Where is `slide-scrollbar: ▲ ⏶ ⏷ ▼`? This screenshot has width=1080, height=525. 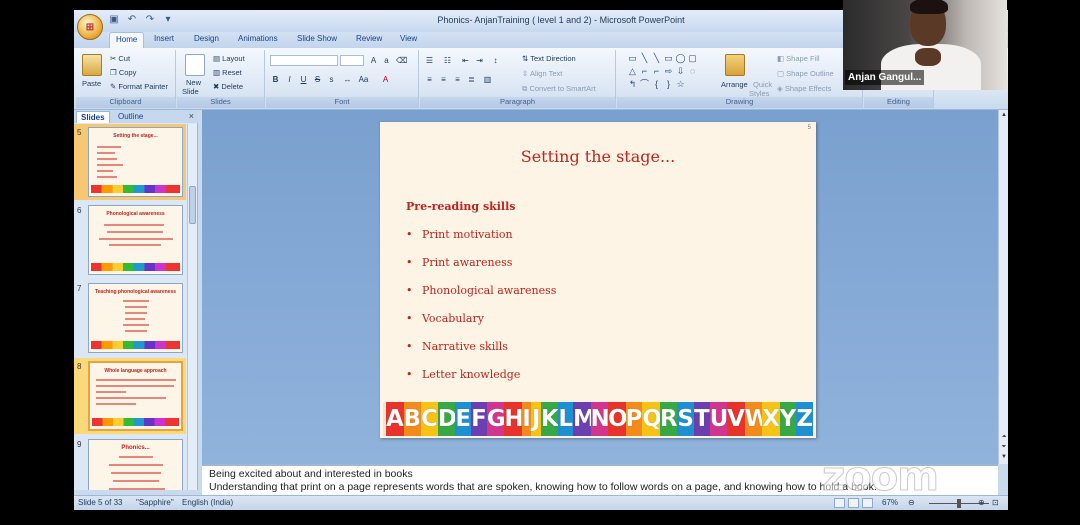
slide-scrollbar: ▲ ⏶ ⏷ ▼ is located at coordinates (1003, 287).